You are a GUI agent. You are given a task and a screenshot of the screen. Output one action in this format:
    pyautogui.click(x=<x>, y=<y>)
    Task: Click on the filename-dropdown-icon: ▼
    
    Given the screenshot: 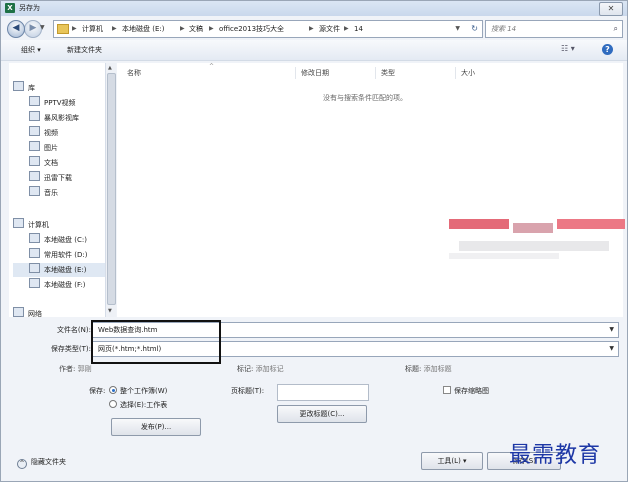 What is the action you would take?
    pyautogui.click(x=611, y=330)
    